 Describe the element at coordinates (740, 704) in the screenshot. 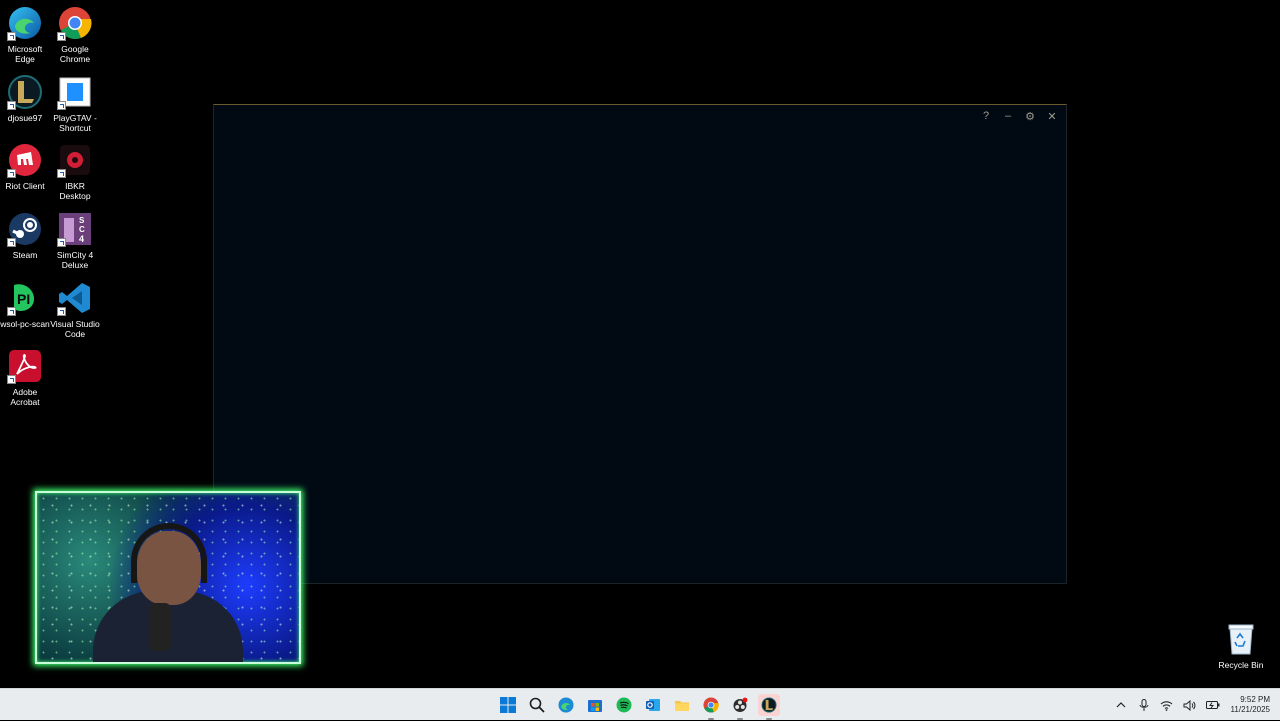

I see `obs-icon` at that location.